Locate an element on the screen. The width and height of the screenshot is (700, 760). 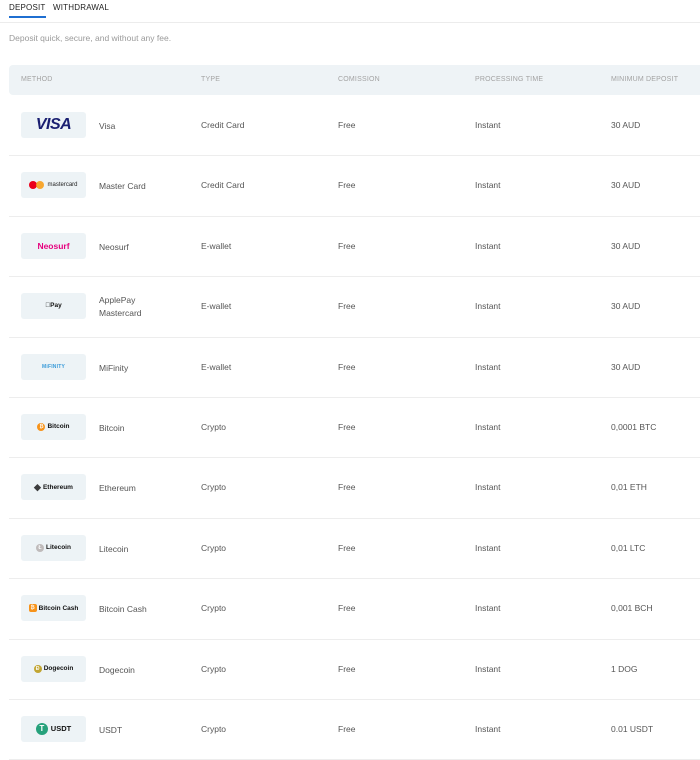
method-name: Ethereum is located at coordinates (117, 488).